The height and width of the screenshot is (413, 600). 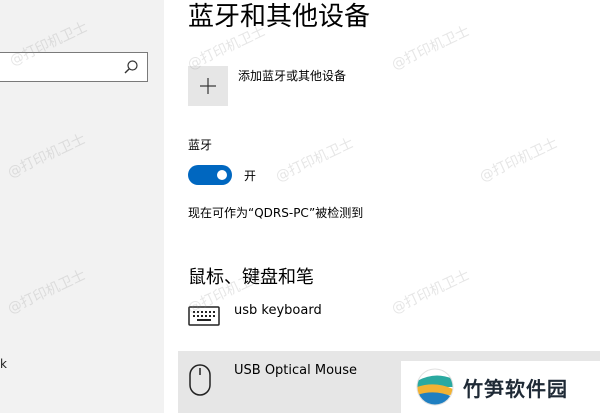 What do you see at coordinates (276, 213) in the screenshot?
I see `discoverable-status: 现在可作为“QDRS-PC”被检测到` at bounding box center [276, 213].